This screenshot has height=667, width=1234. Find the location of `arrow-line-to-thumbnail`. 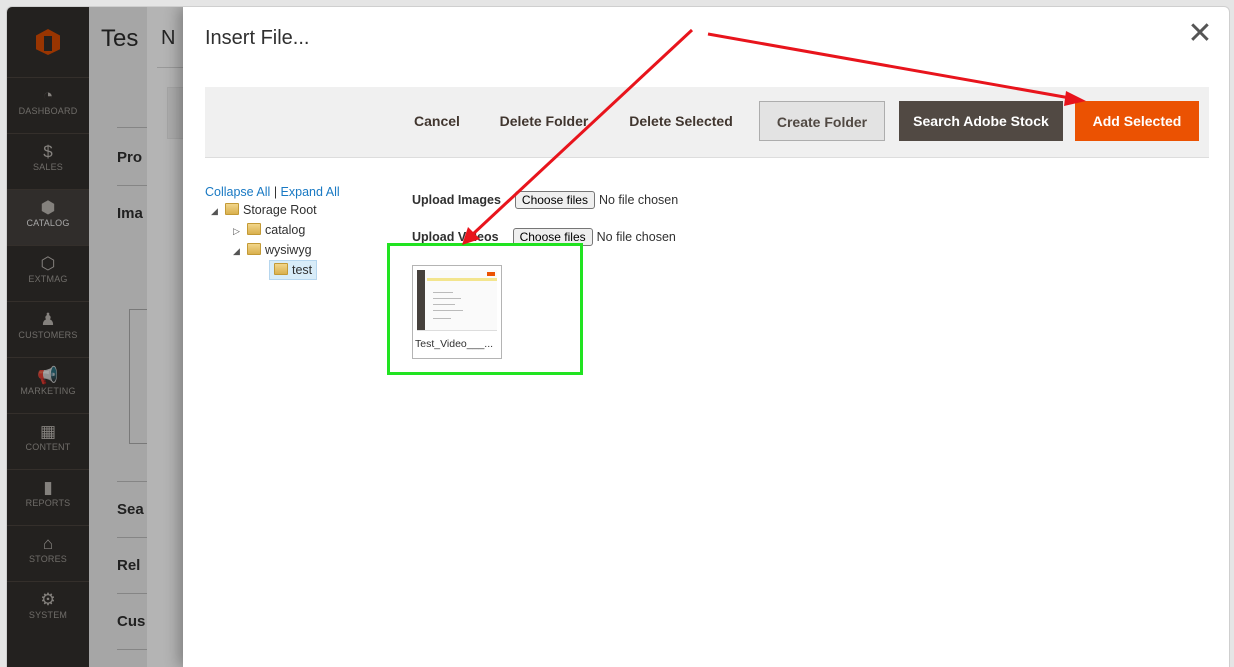

arrow-line-to-thumbnail is located at coordinates (582, 132).